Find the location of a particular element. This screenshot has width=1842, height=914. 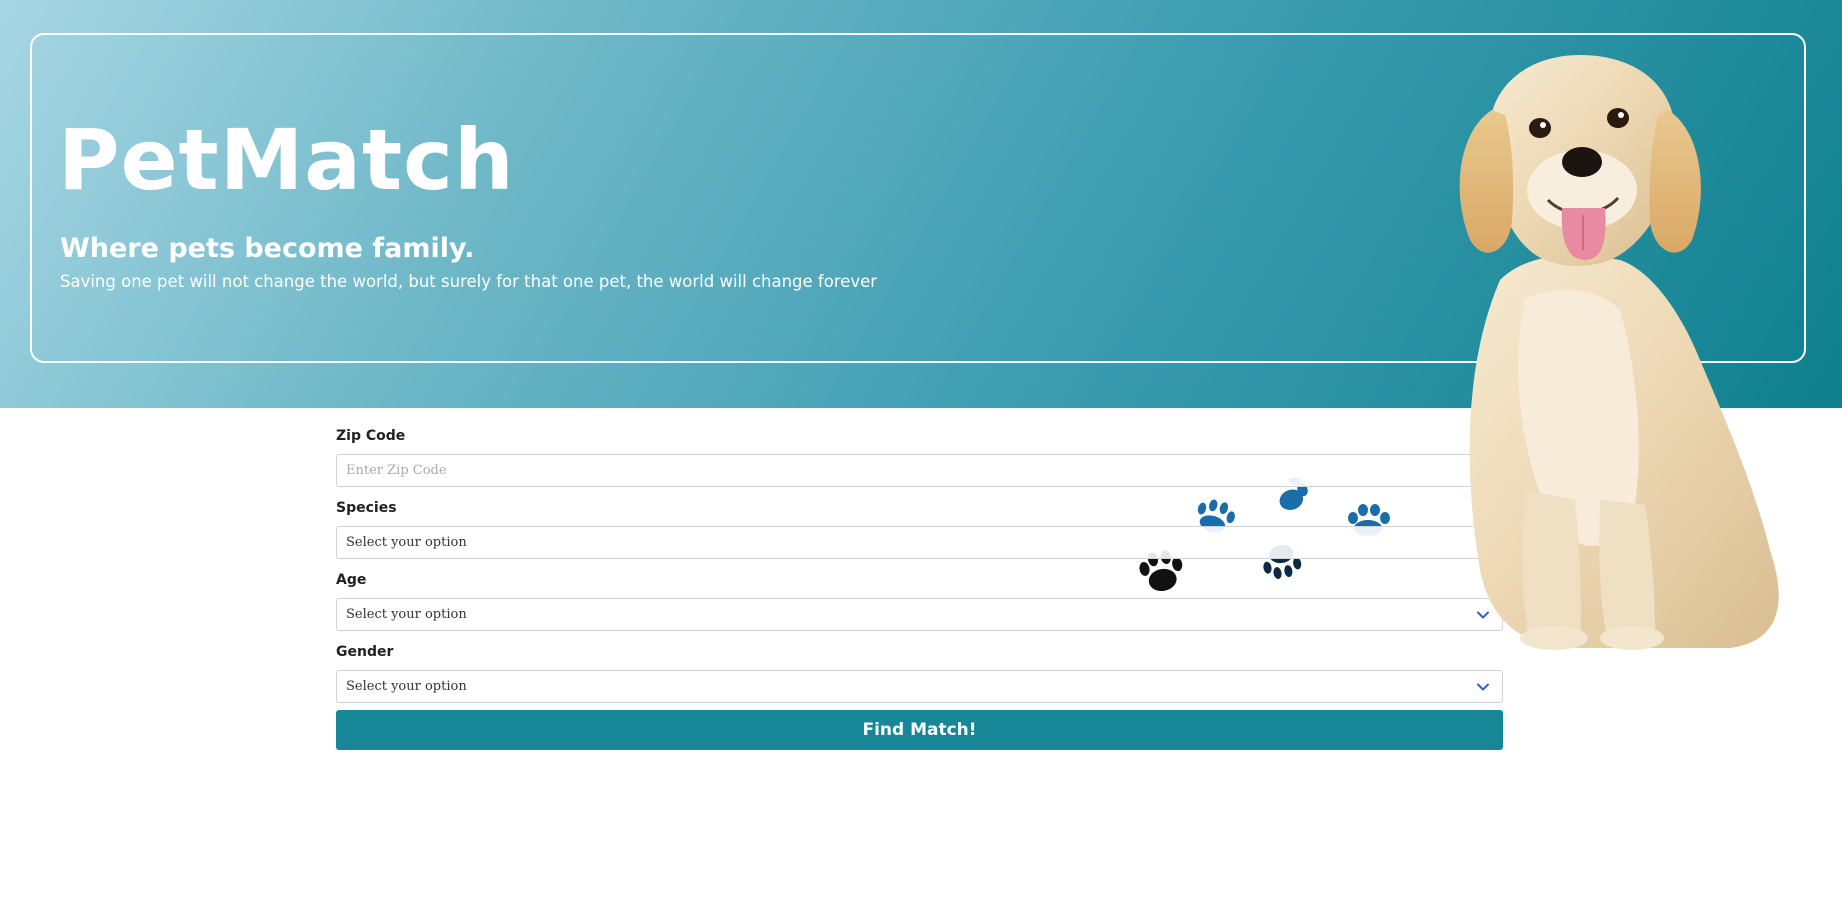

zip-code-label: Zip Code is located at coordinates (371, 436).